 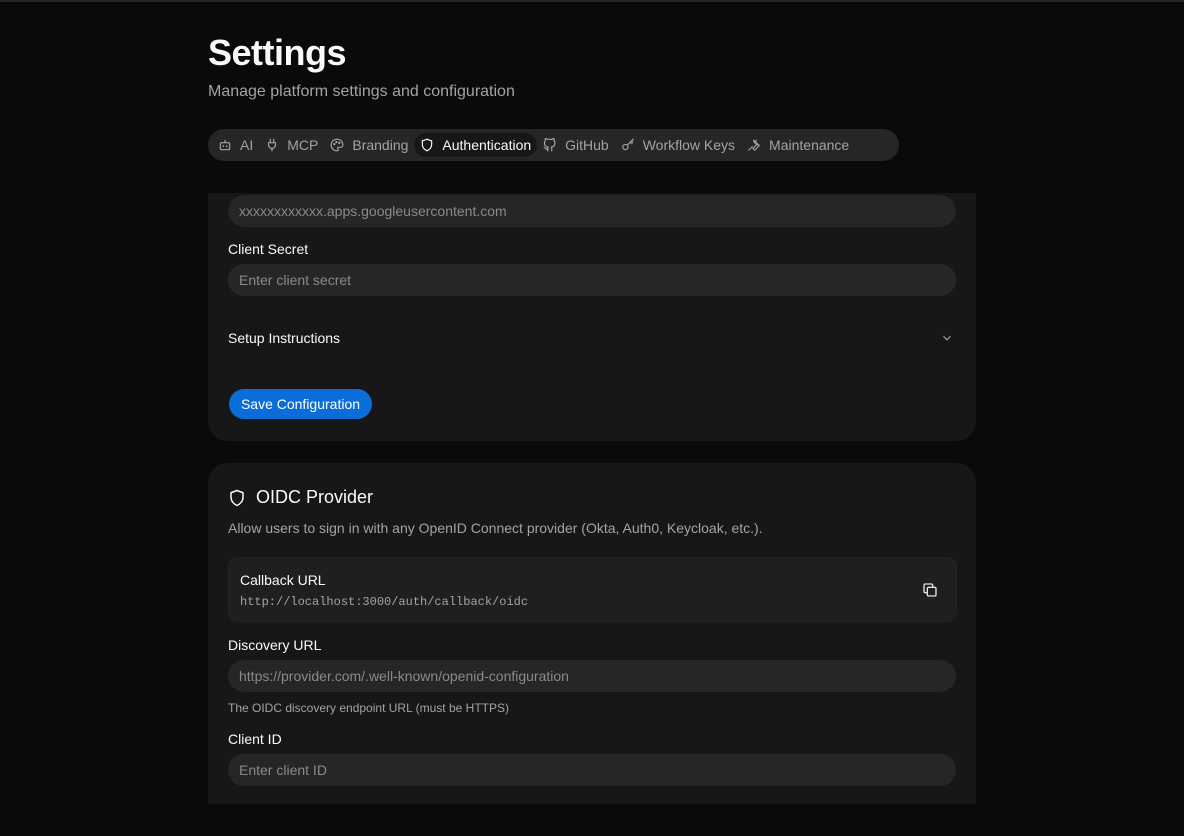 What do you see at coordinates (754, 145) in the screenshot?
I see `wrench-icon` at bounding box center [754, 145].